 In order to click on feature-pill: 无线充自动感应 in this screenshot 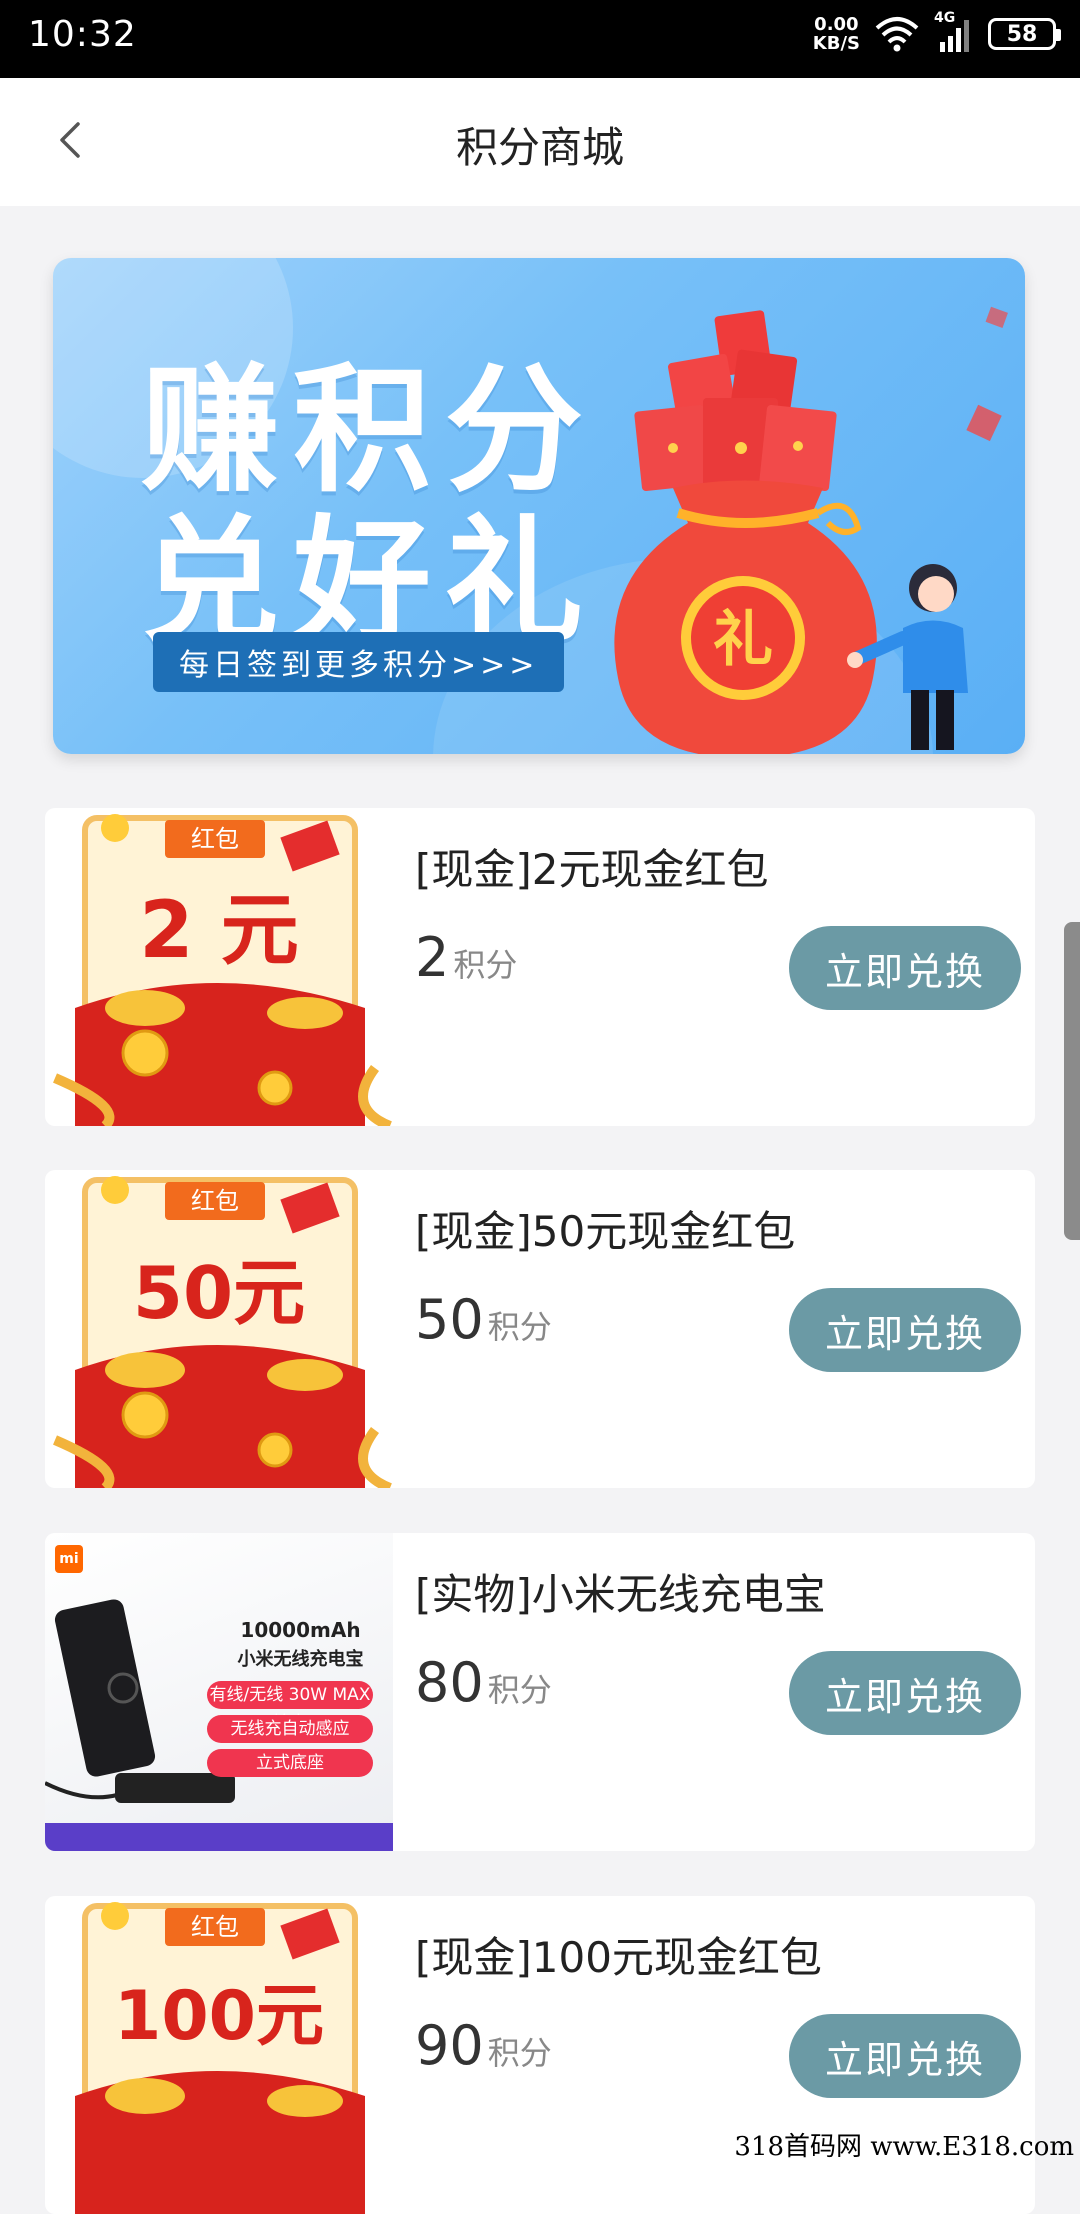, I will do `click(290, 1729)`.